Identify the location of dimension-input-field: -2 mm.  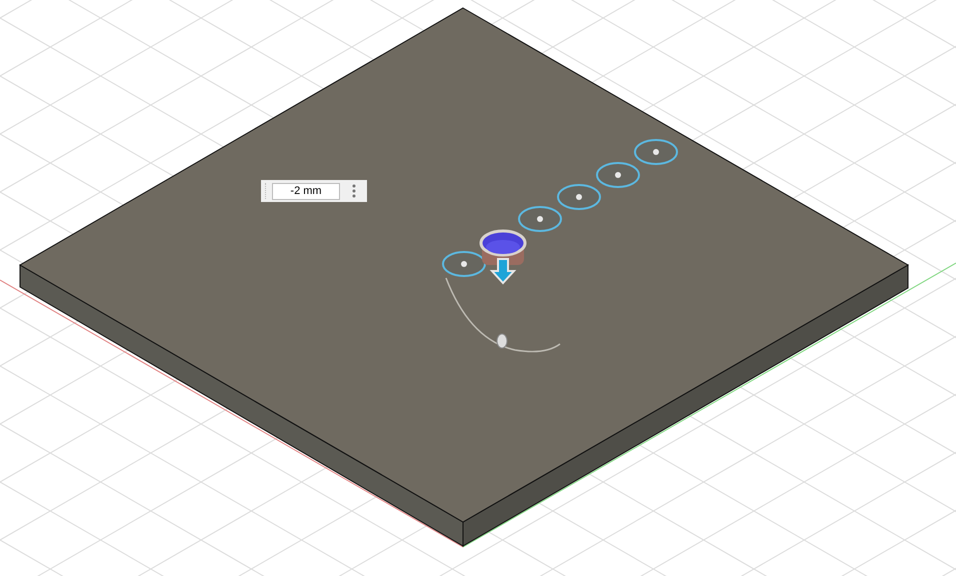
(306, 191).